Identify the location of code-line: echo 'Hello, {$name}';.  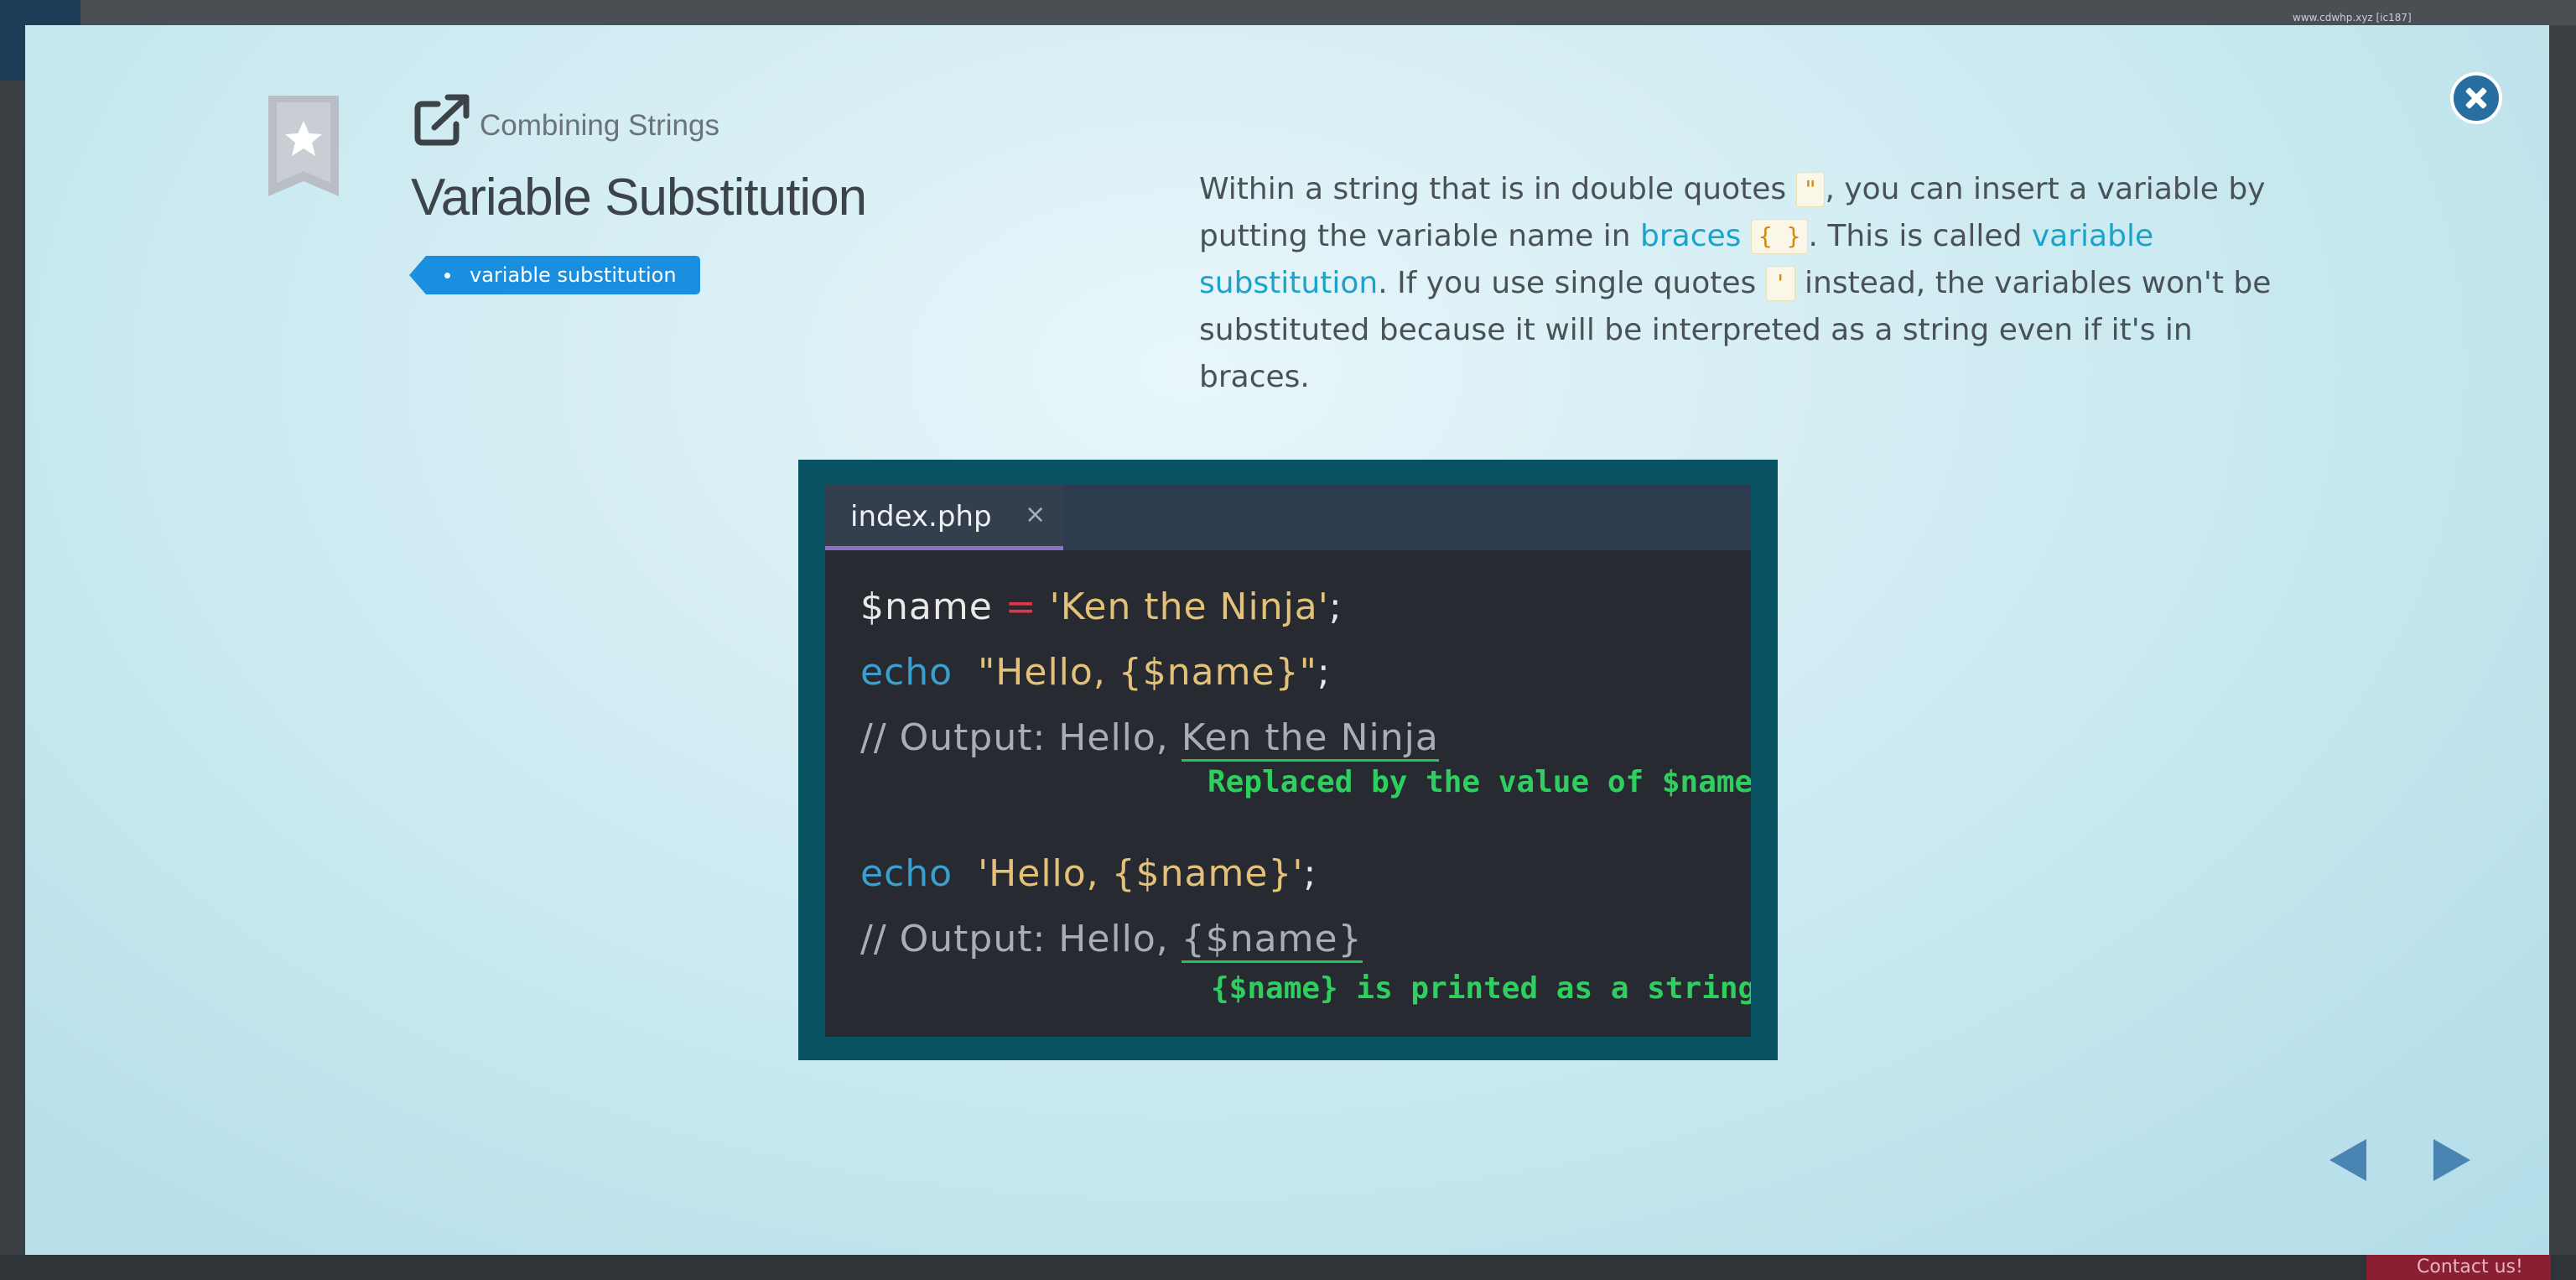
(1088, 873).